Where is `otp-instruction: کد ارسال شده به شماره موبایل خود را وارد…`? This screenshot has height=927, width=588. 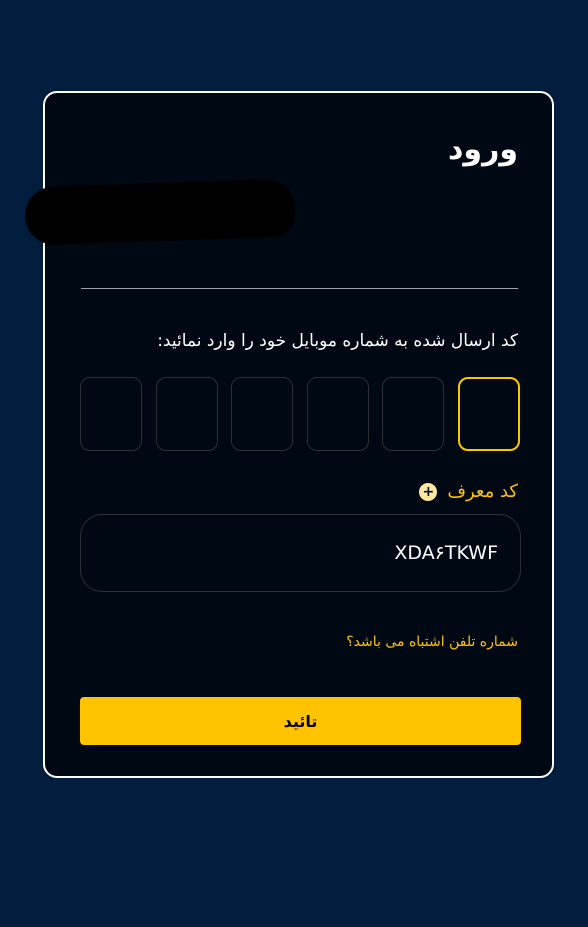
otp-instruction: کد ارسال شده به شماره موبایل خود را وارد… is located at coordinates (337, 341).